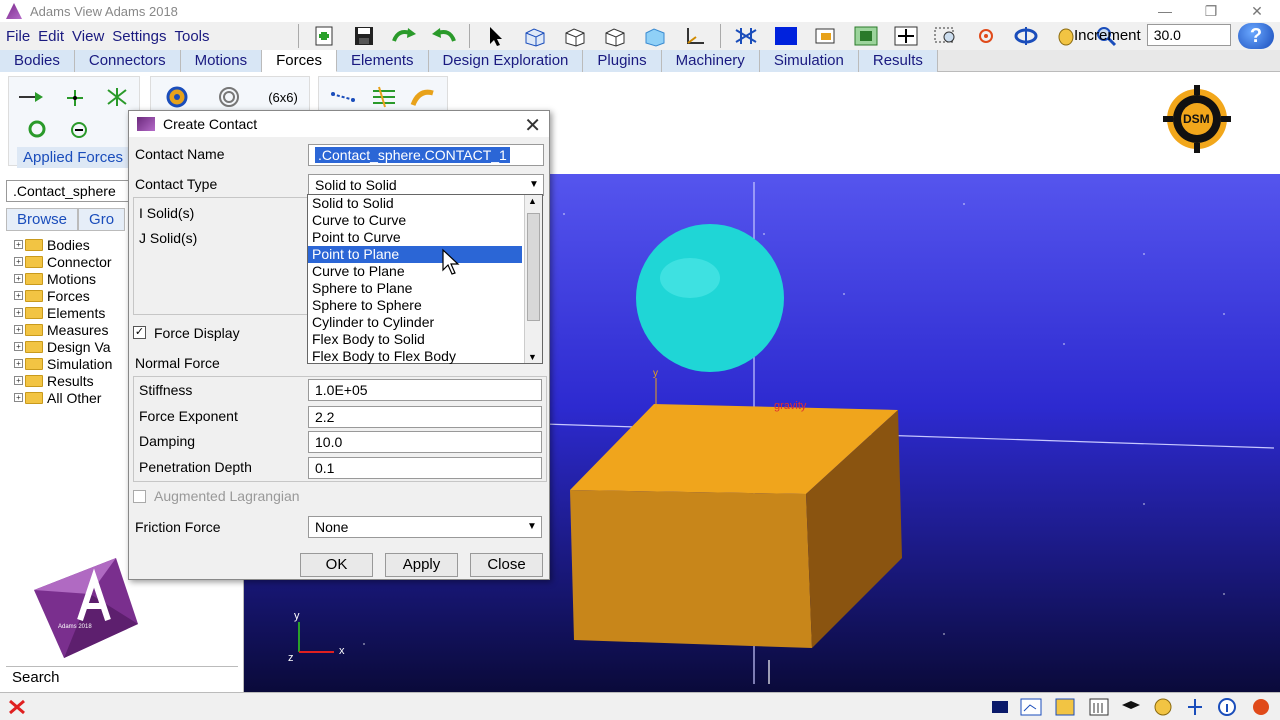  What do you see at coordinates (364, 36) in the screenshot?
I see `save-icon` at bounding box center [364, 36].